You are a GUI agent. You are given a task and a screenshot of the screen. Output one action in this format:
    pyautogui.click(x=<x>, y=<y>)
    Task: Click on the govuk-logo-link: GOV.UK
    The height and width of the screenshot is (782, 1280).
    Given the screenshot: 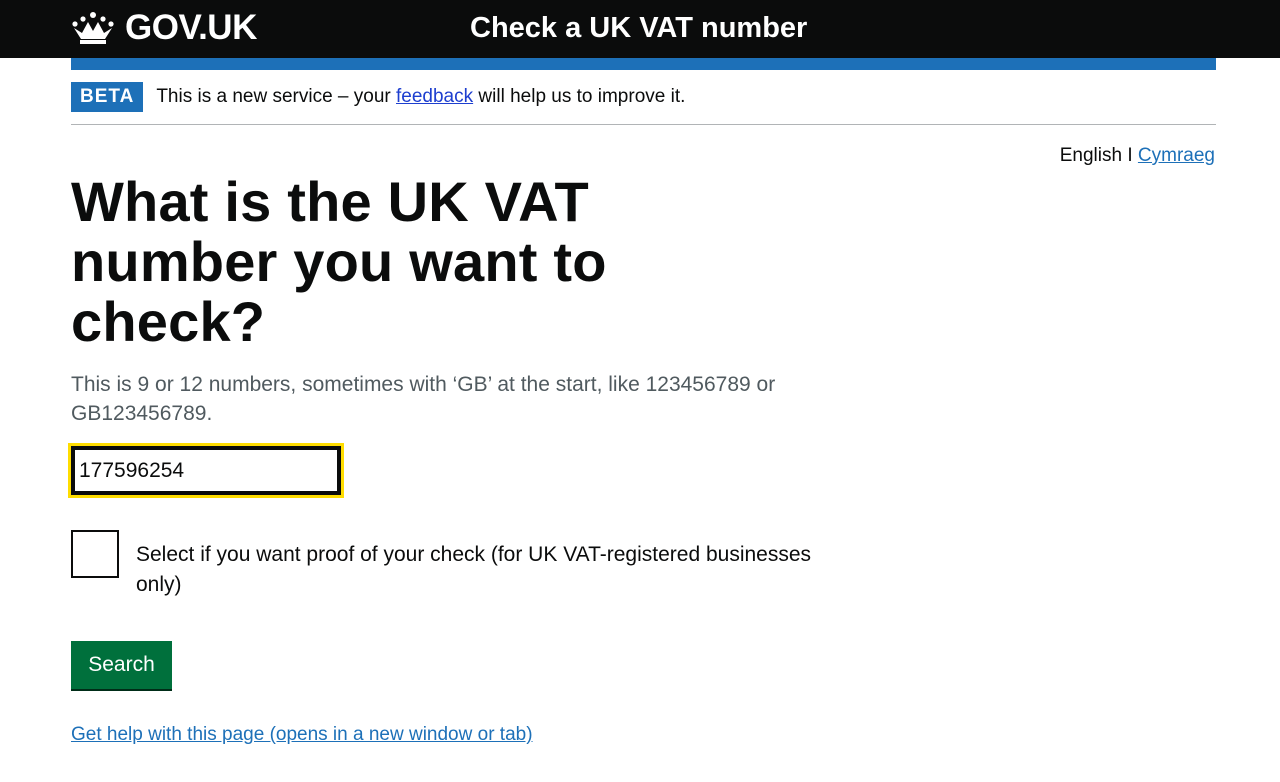 What is the action you would take?
    pyautogui.click(x=164, y=28)
    